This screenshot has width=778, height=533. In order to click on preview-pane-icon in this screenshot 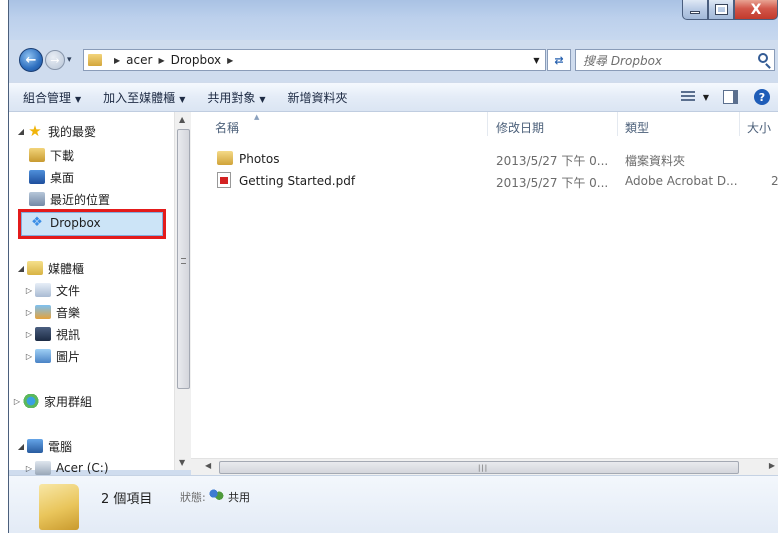, I will do `click(730, 97)`.